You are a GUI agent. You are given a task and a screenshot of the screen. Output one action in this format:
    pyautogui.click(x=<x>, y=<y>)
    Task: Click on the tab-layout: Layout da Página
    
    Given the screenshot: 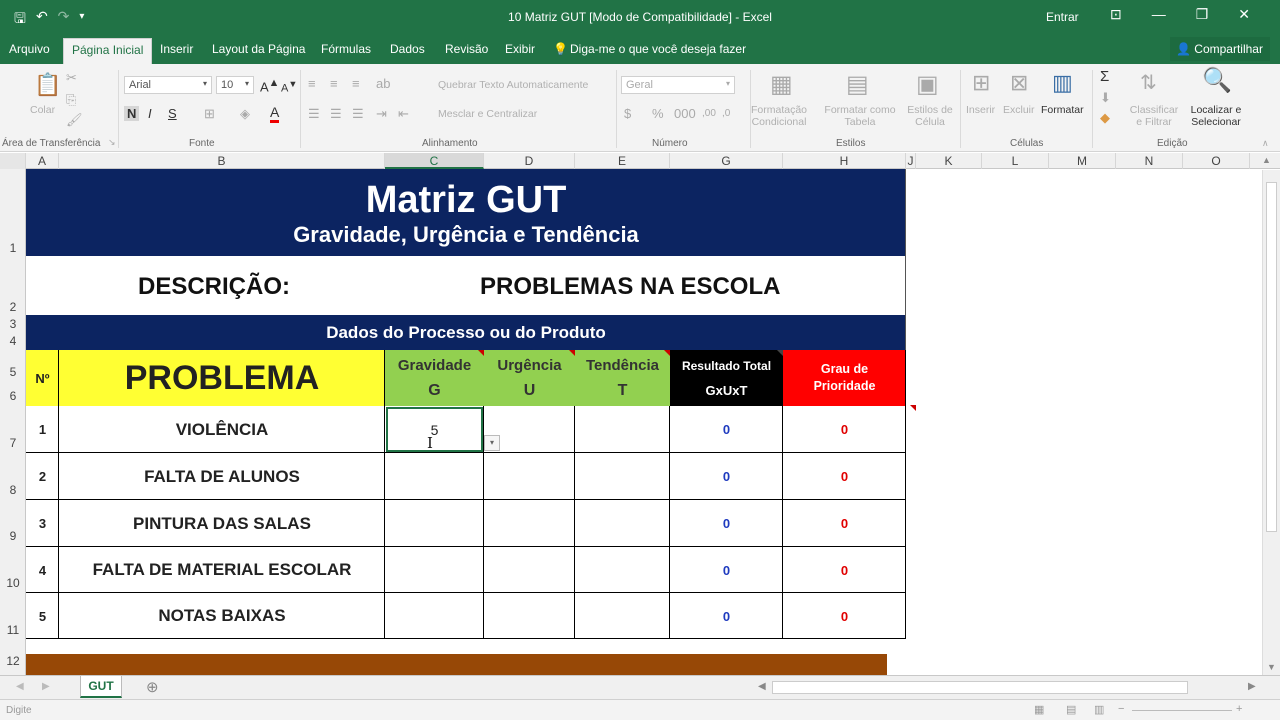 What is the action you would take?
    pyautogui.click(x=258, y=49)
    